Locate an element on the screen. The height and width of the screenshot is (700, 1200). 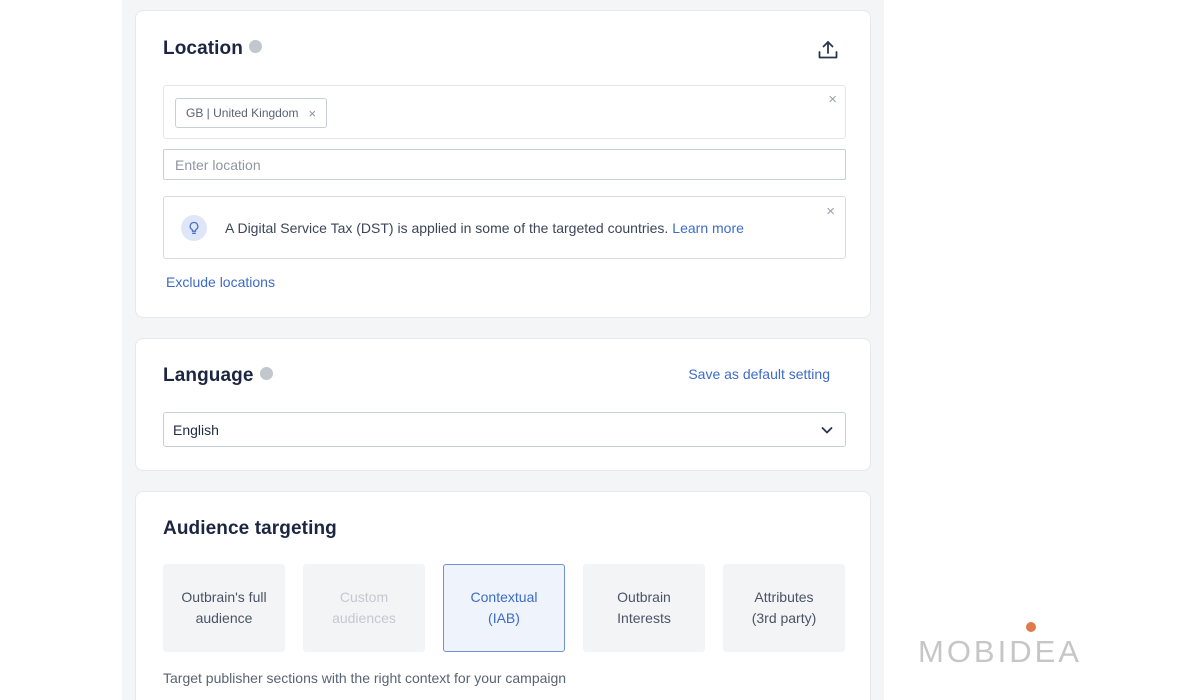
location-input is located at coordinates (504, 164).